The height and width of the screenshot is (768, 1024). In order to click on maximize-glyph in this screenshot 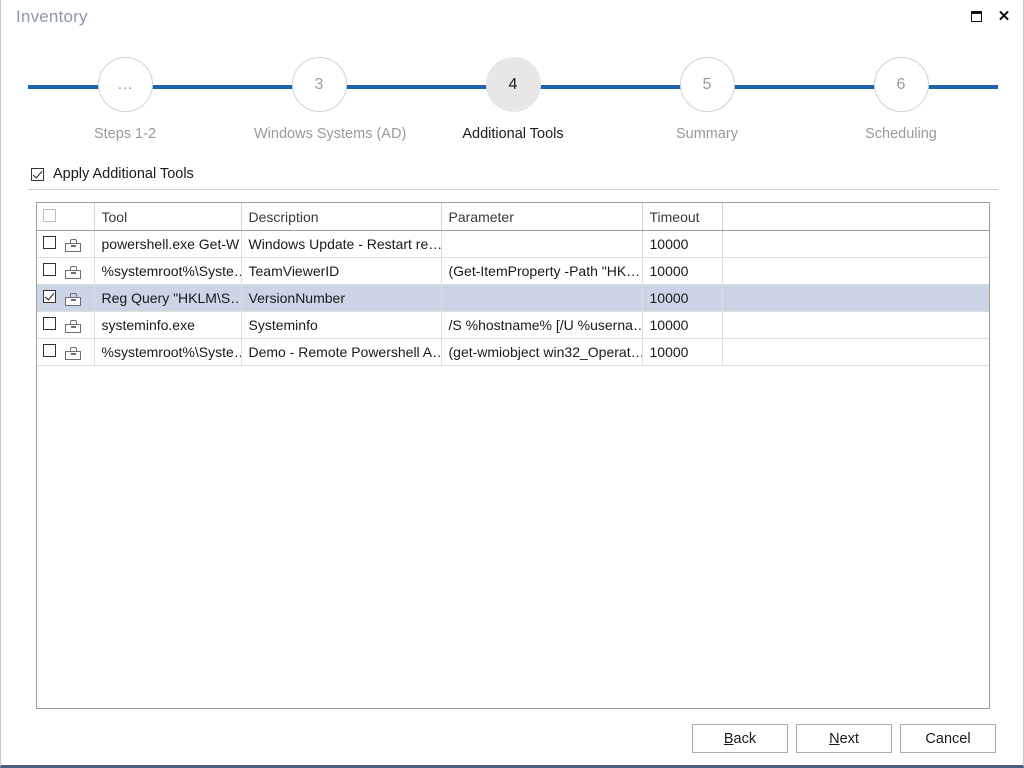, I will do `click(976, 16)`.